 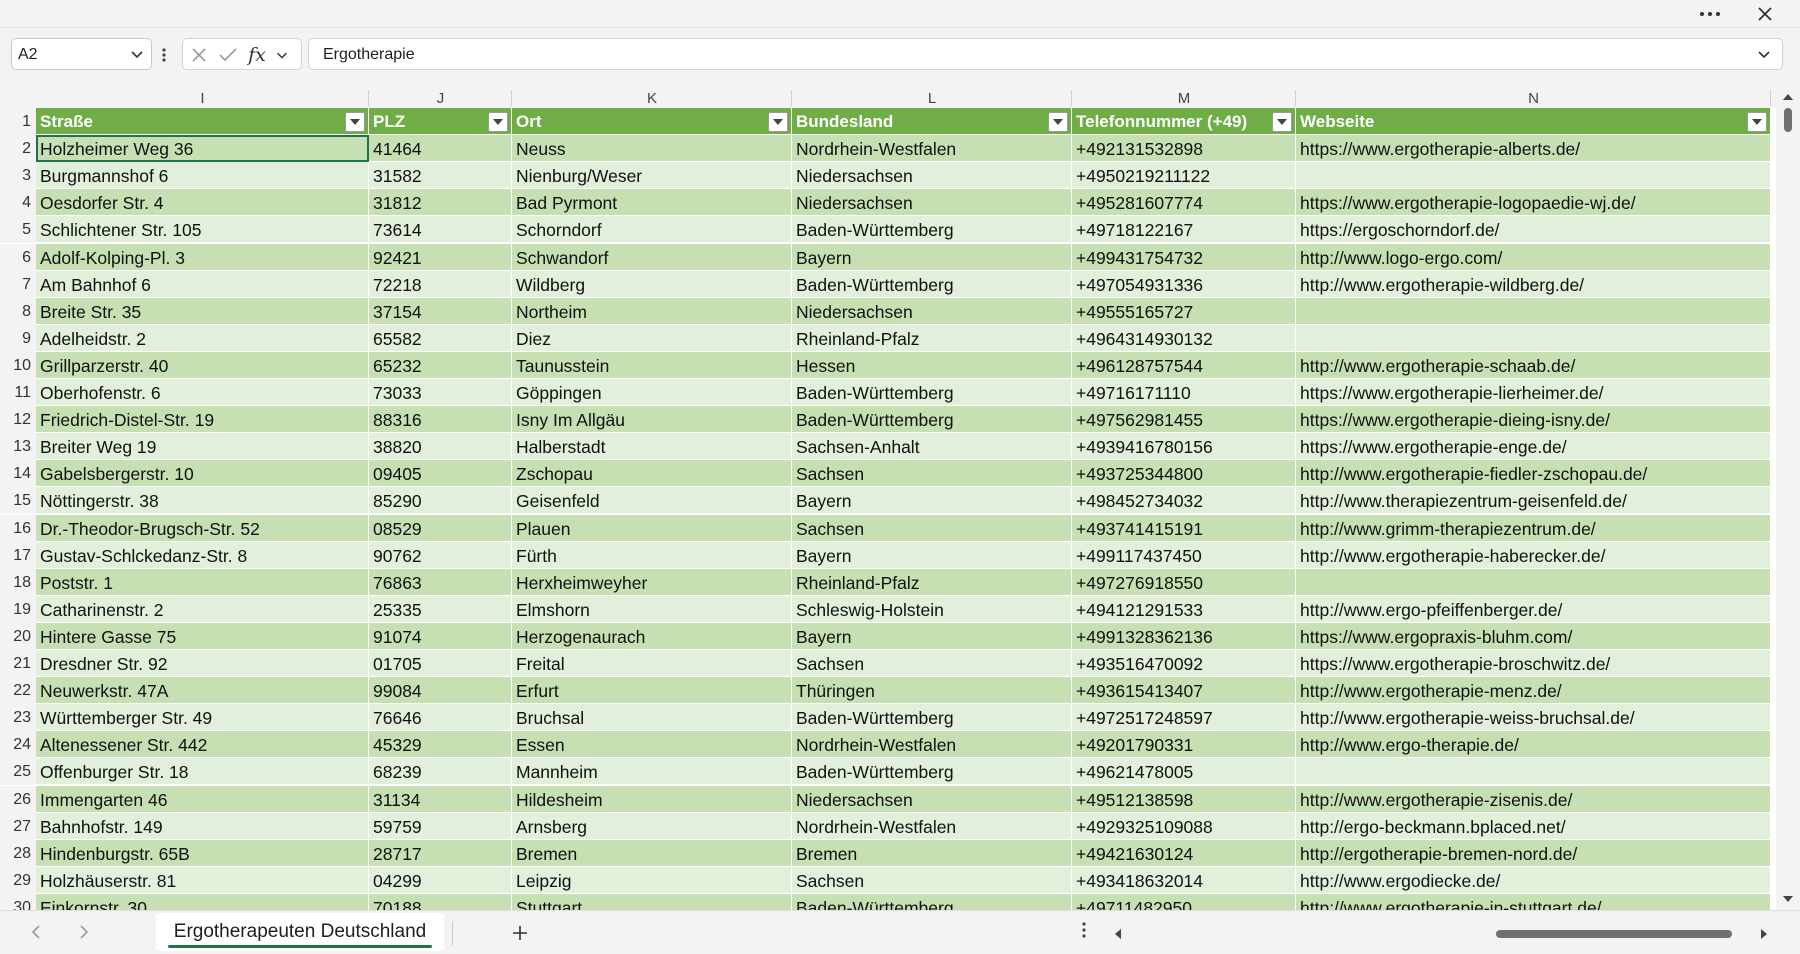 I want to click on row-header: 11, so click(x=18, y=393).